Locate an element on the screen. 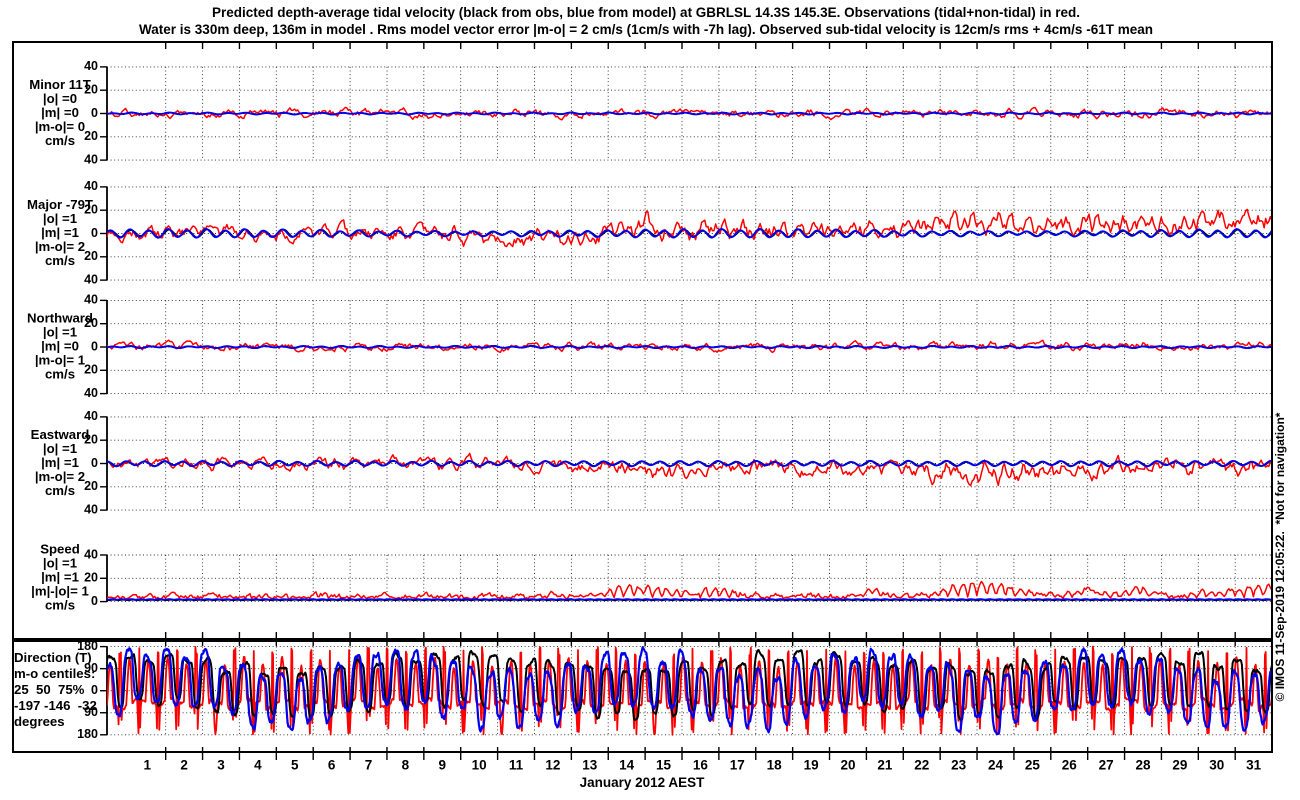  panel-label-minor-line2: |o| =0 is located at coordinates (60, 98).